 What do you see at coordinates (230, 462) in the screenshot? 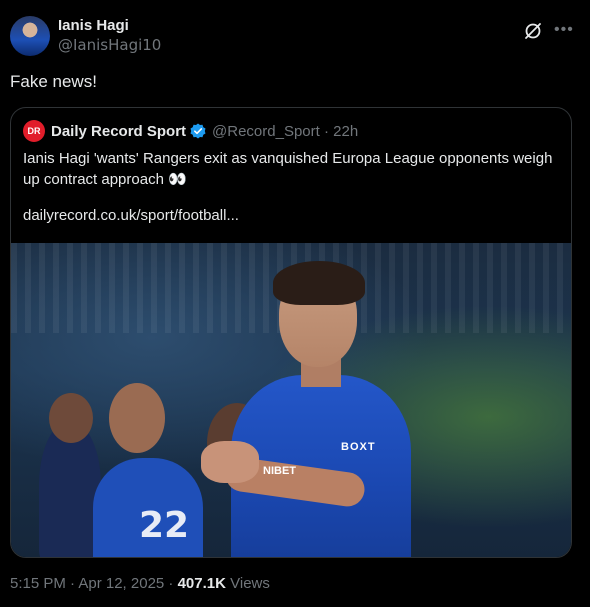
I see `player-hands` at bounding box center [230, 462].